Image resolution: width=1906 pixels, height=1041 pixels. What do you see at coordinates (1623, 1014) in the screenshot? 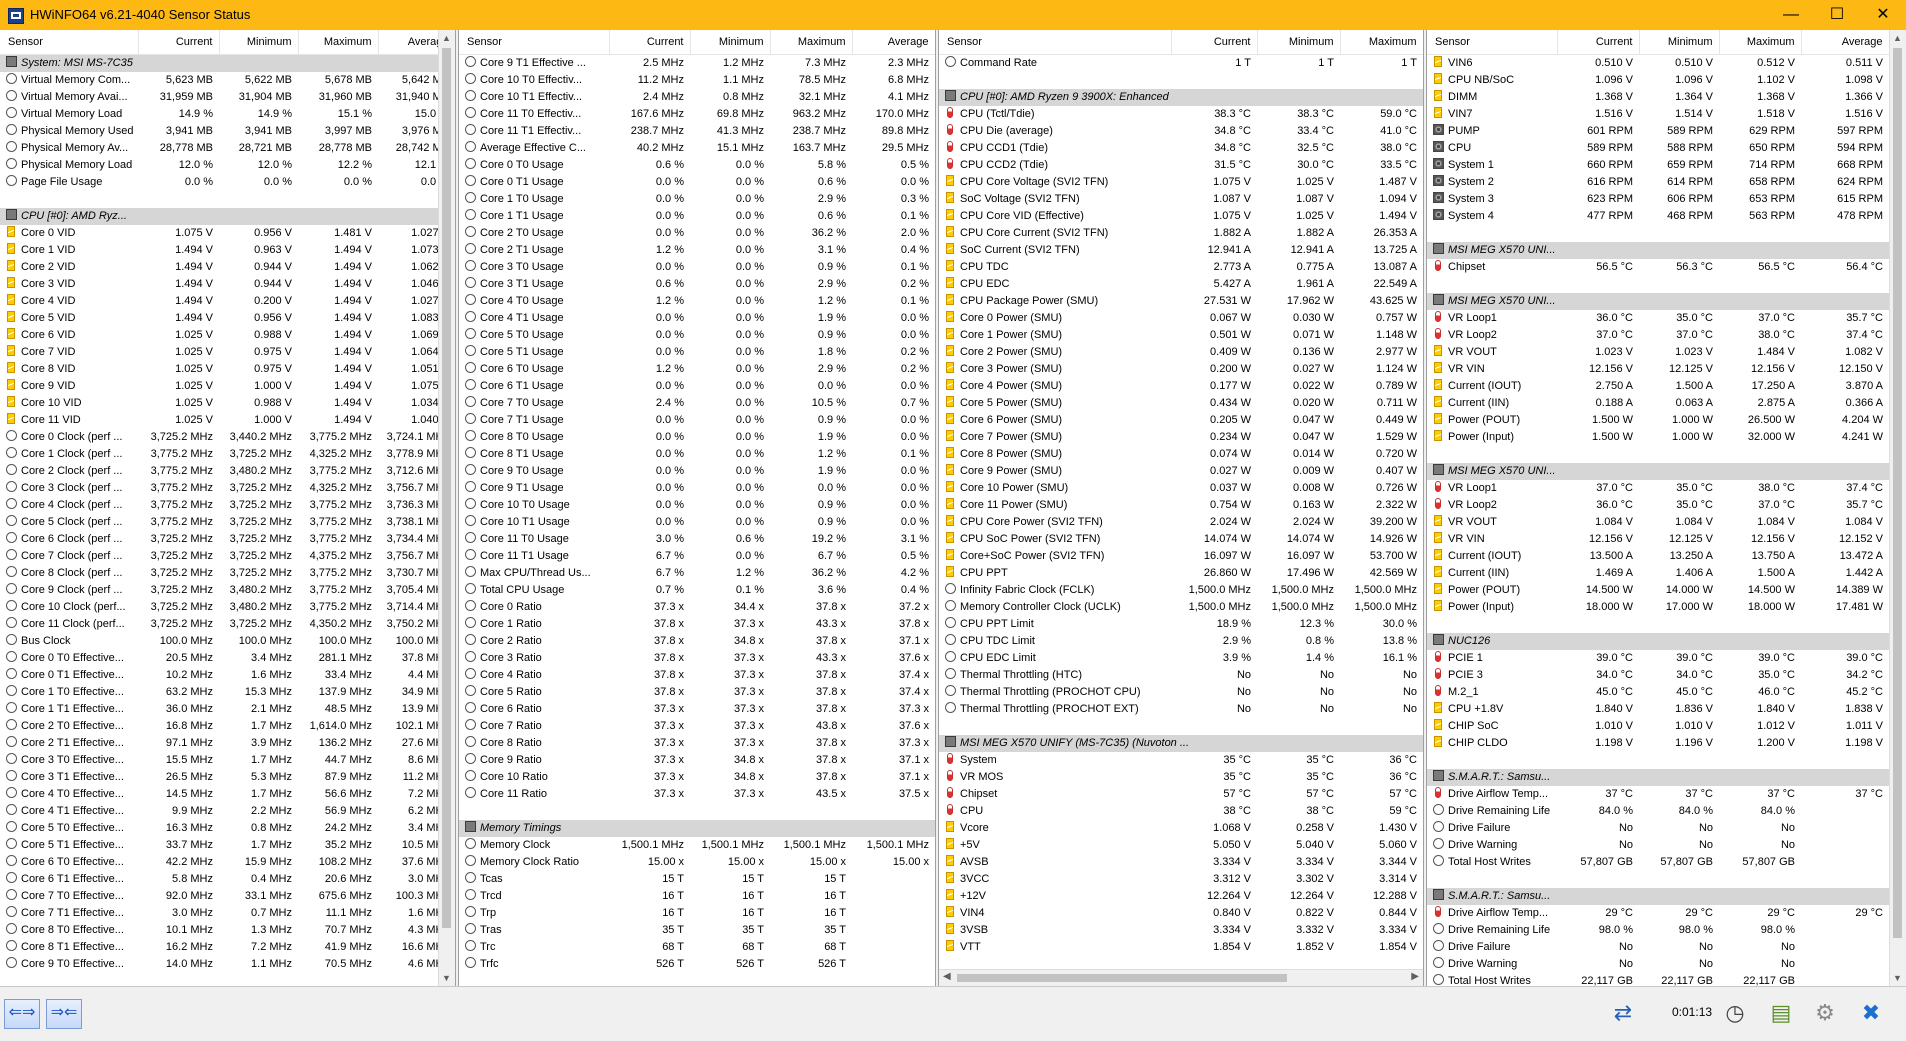
I see `network-icon: ⇄` at bounding box center [1623, 1014].